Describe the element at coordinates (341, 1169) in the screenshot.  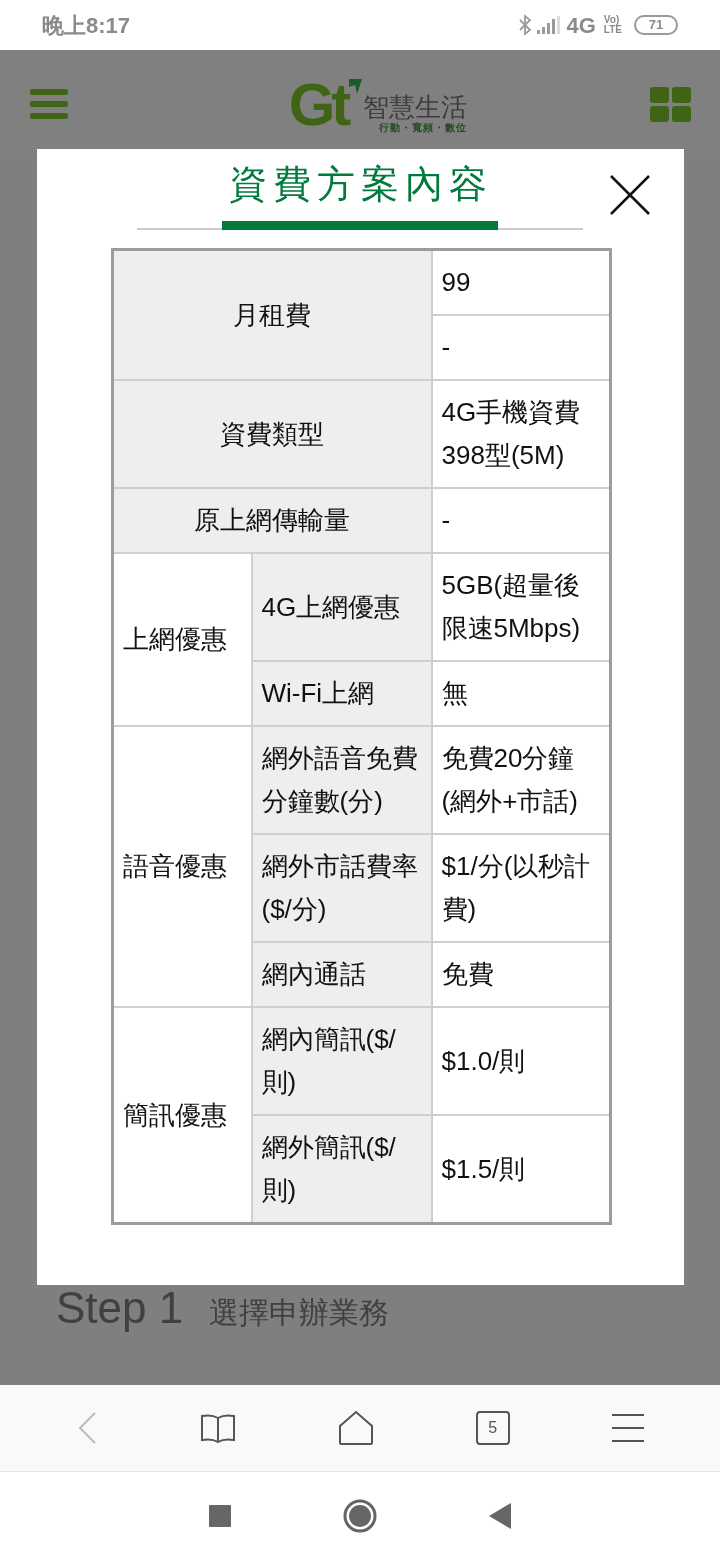
I see `row-sublabel: 網外簡訊($/則)` at that location.